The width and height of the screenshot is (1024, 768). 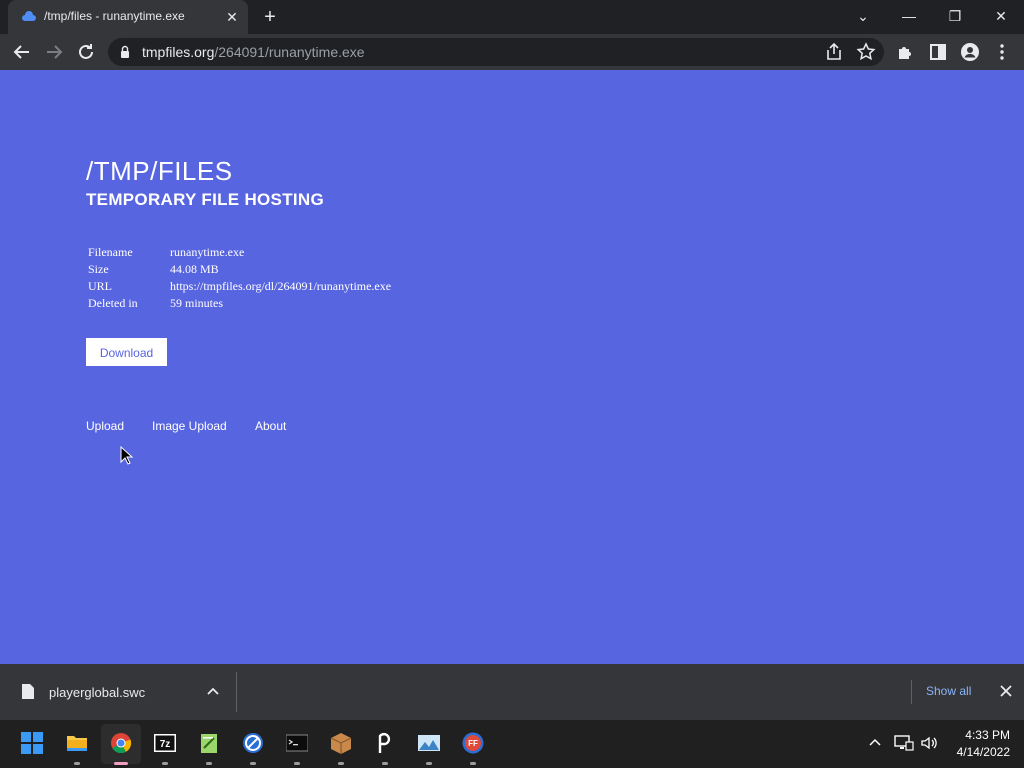 I want to click on reload-icon, so click(x=86, y=52).